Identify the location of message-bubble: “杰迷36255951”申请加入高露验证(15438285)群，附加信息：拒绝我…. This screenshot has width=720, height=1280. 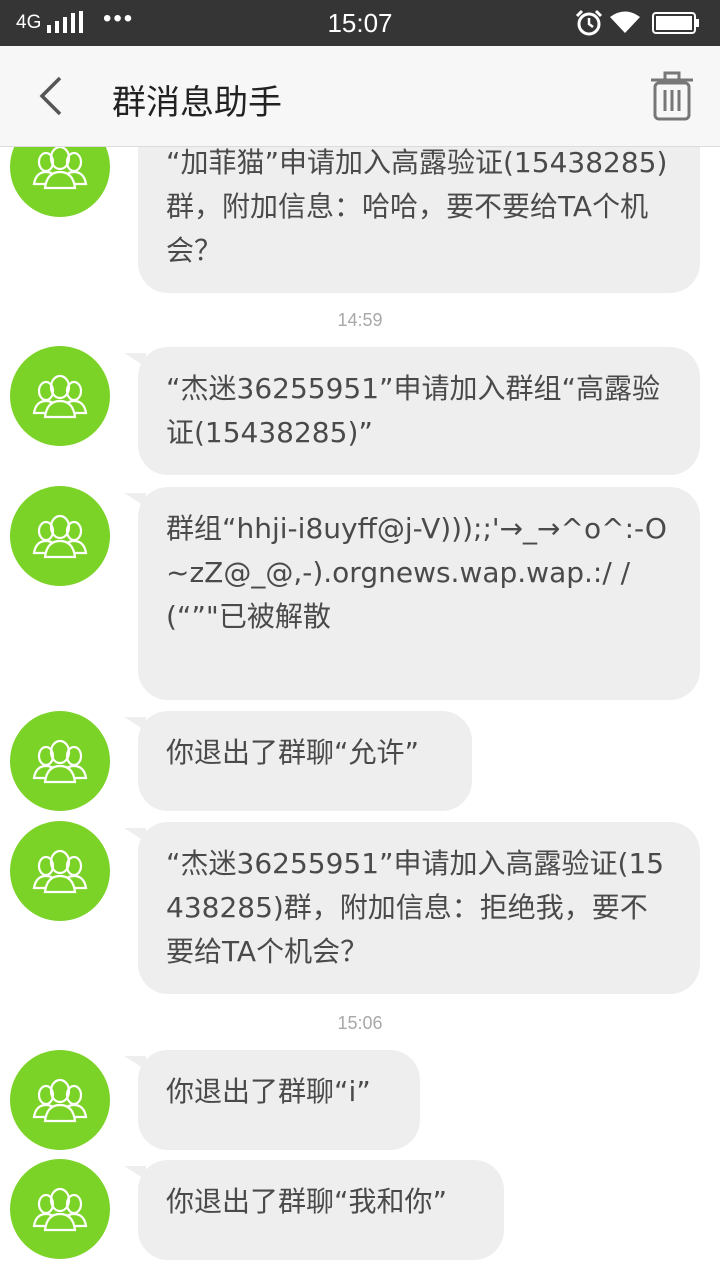
(412, 908).